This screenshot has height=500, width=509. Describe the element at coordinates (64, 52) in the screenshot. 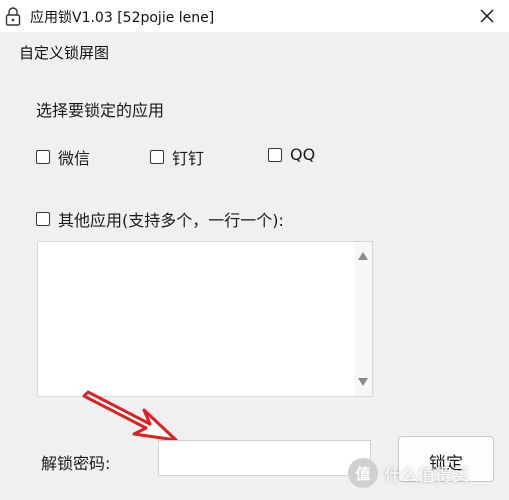

I see `menu-item-custom-lockscreen: 自定义锁屏图` at that location.